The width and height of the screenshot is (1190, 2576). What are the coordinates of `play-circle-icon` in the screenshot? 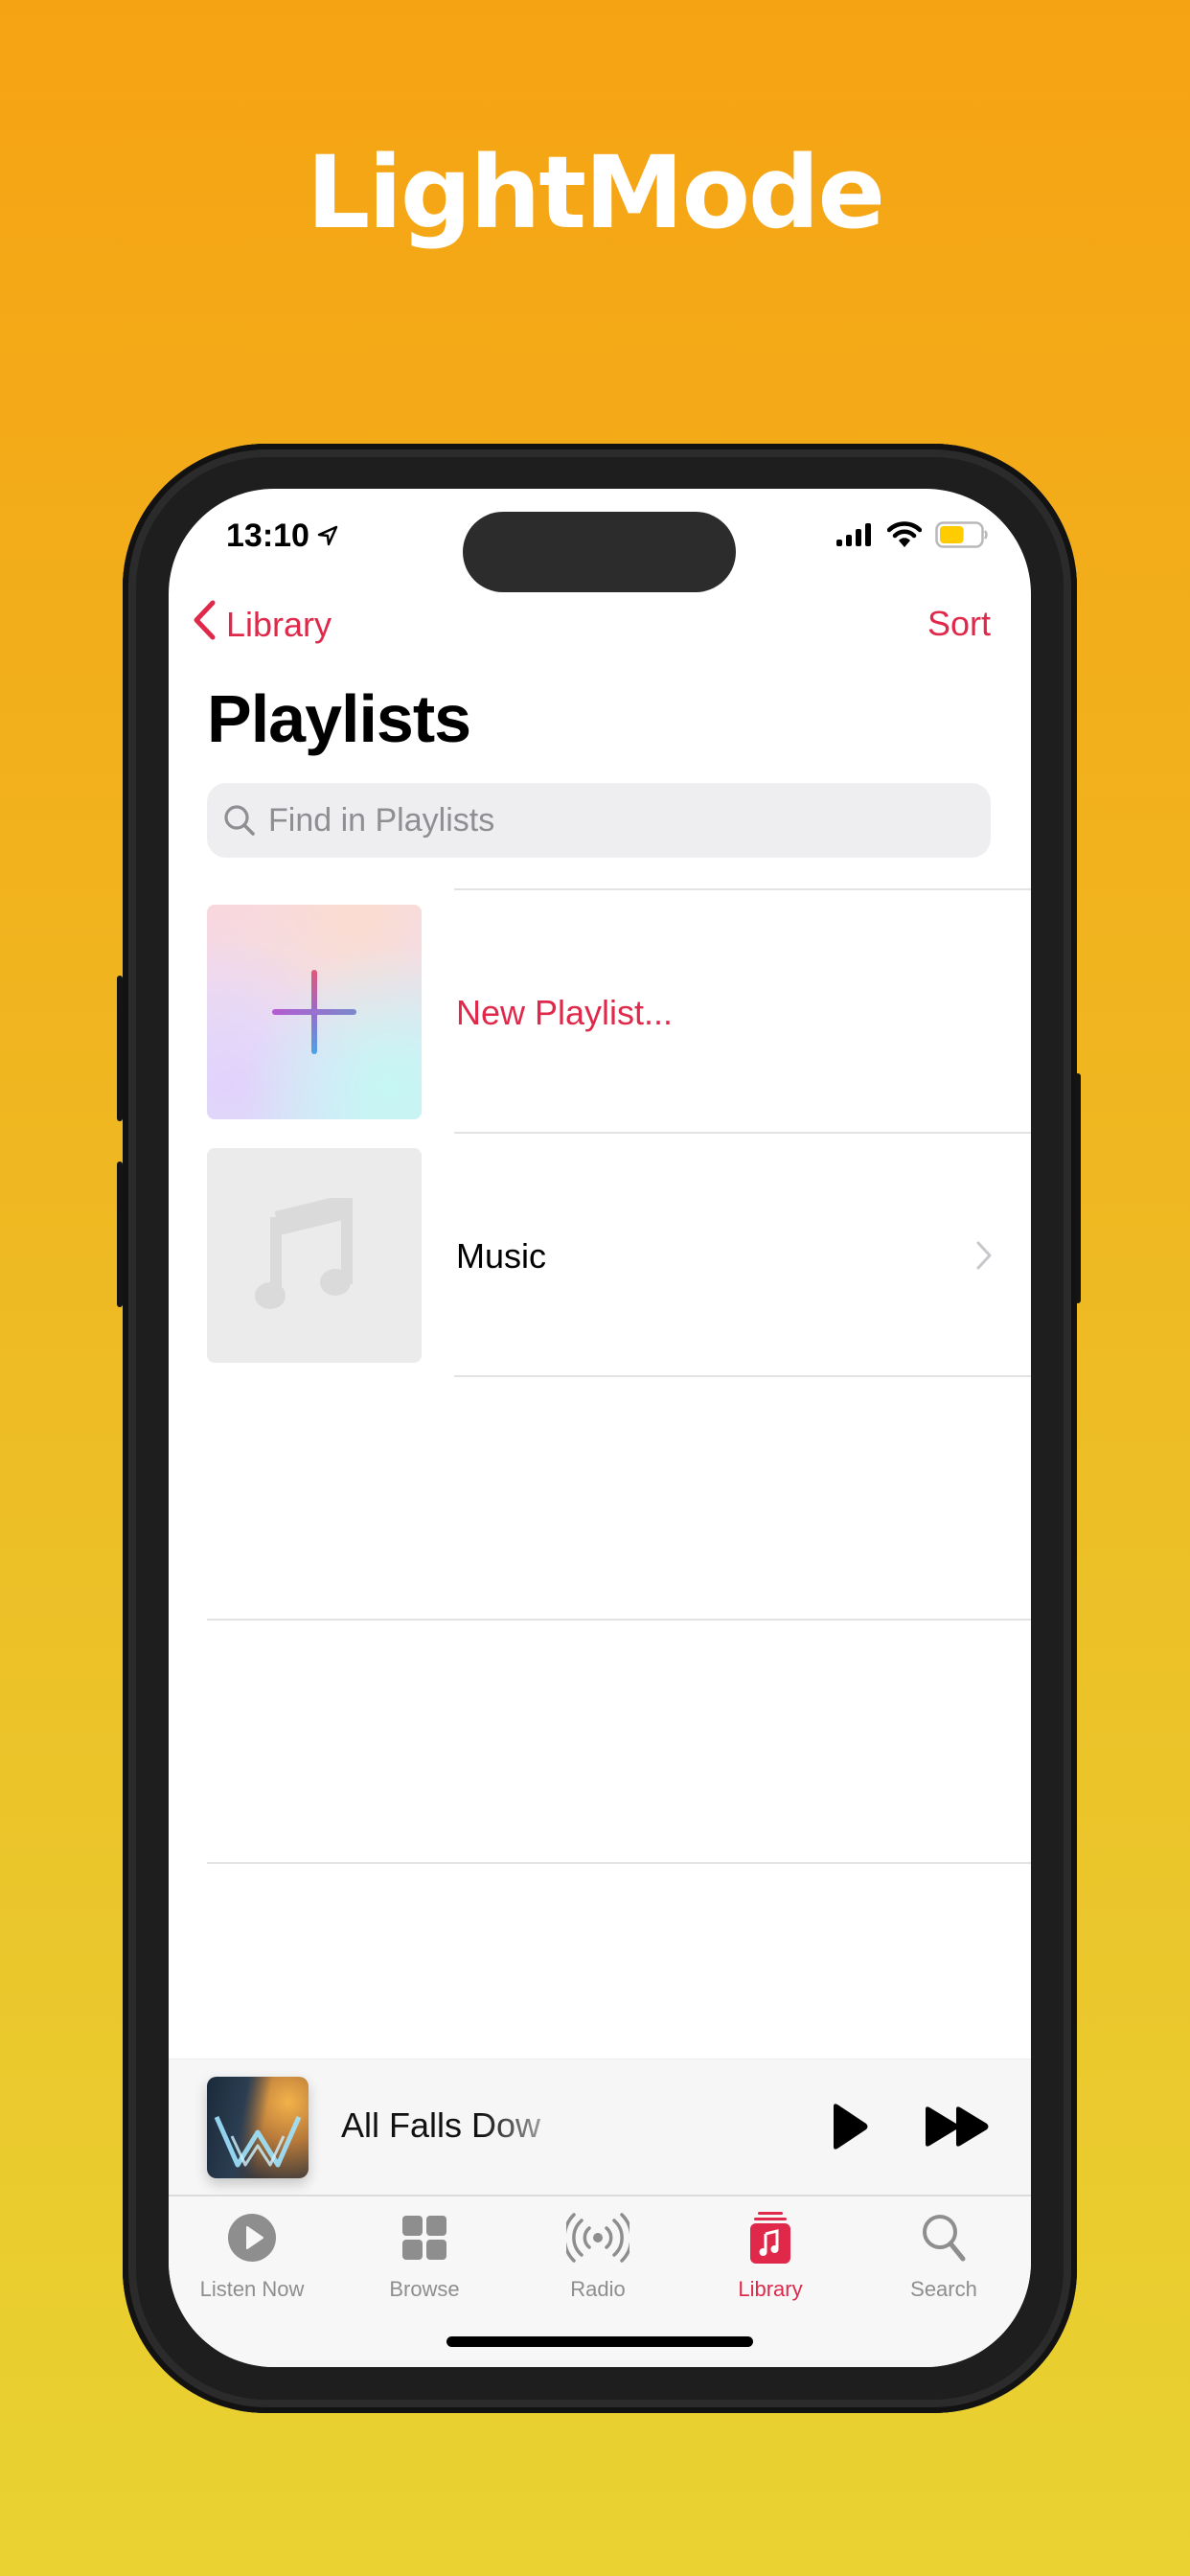 It's located at (252, 2240).